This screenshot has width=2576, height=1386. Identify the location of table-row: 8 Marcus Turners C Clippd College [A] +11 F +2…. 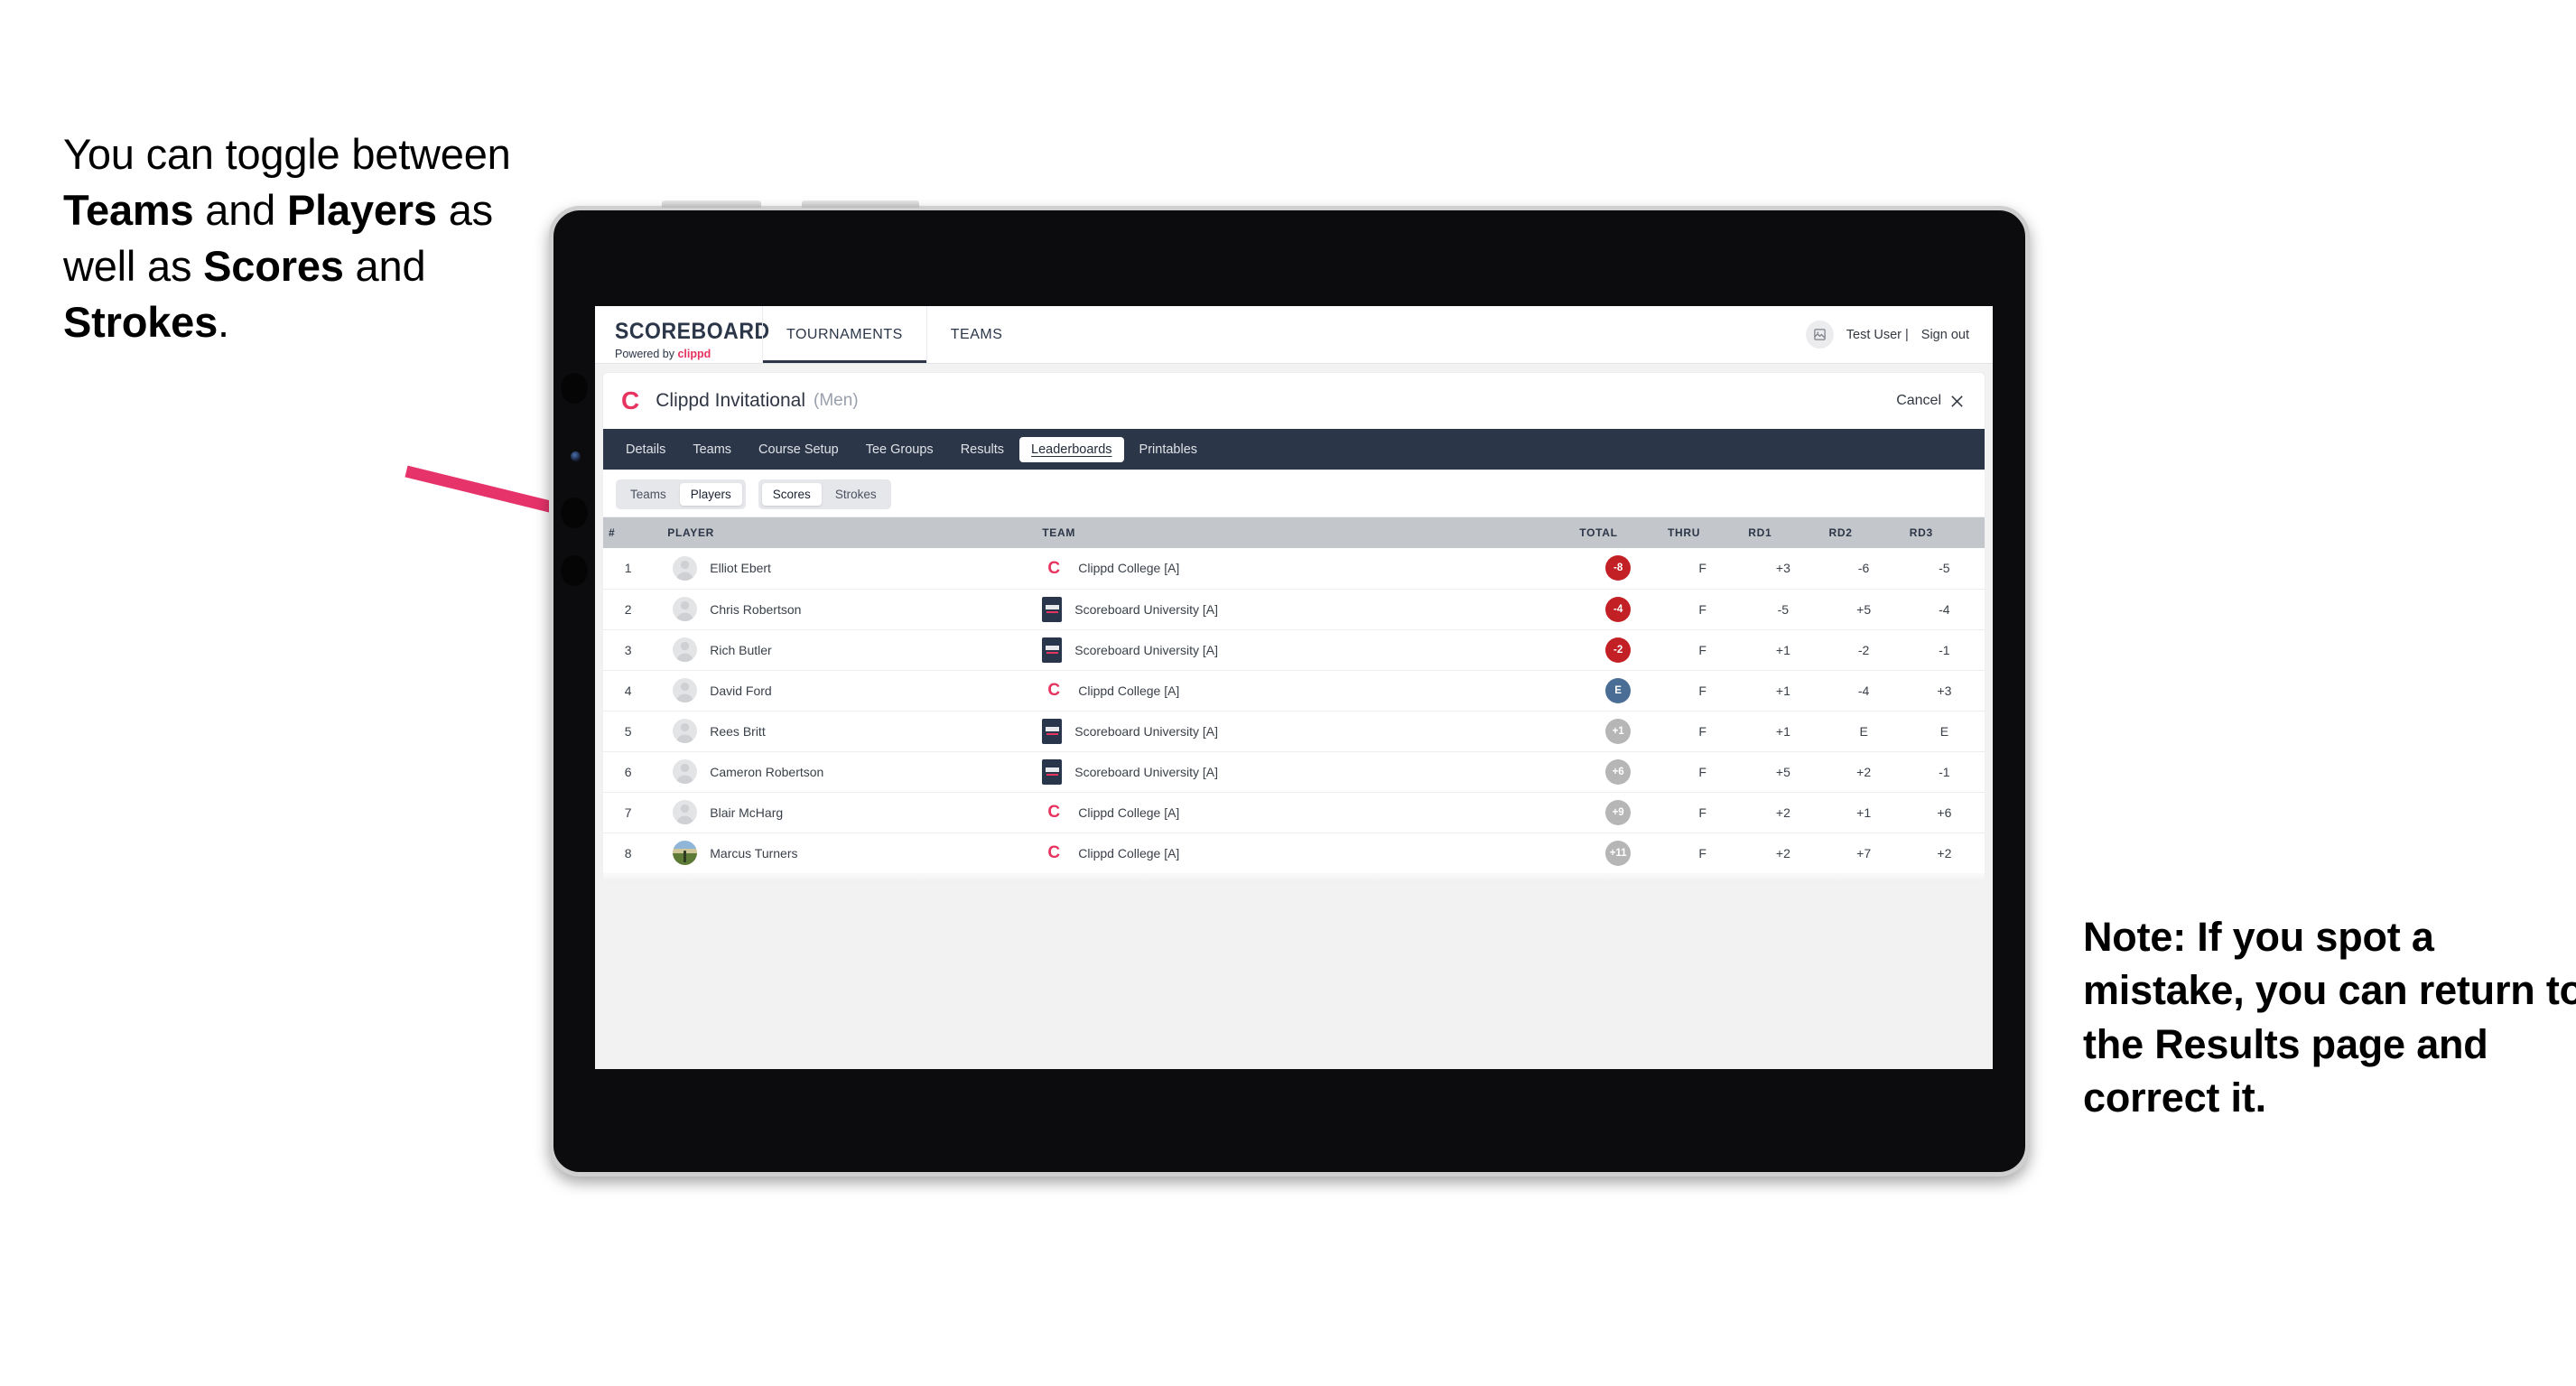
(1294, 853).